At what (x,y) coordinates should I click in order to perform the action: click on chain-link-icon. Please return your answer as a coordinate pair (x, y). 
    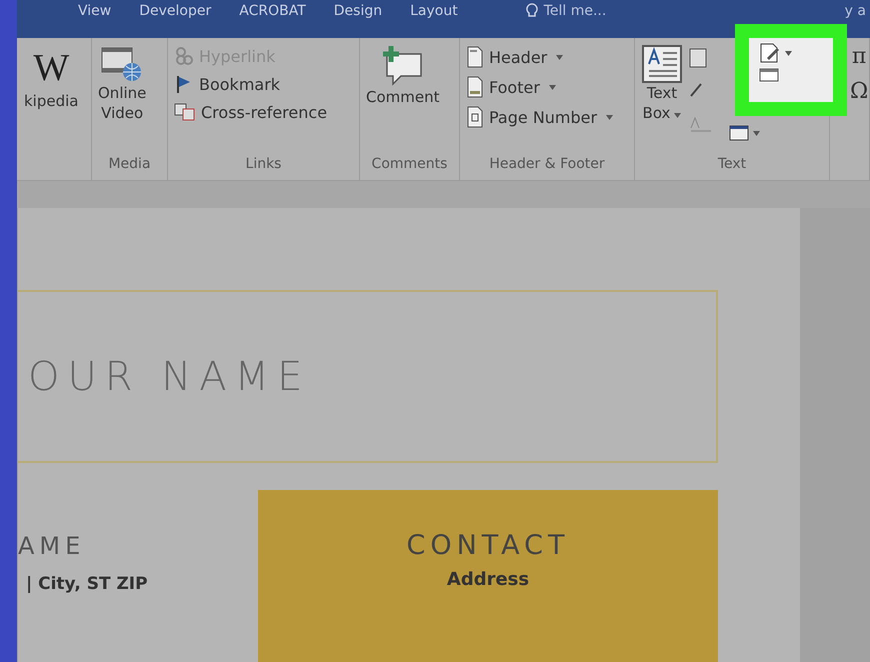
    Looking at the image, I should click on (184, 56).